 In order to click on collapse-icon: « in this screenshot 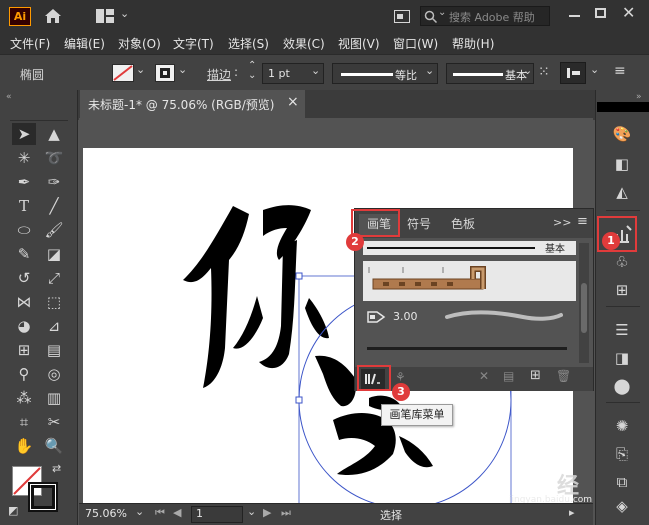, I will do `click(9, 97)`.